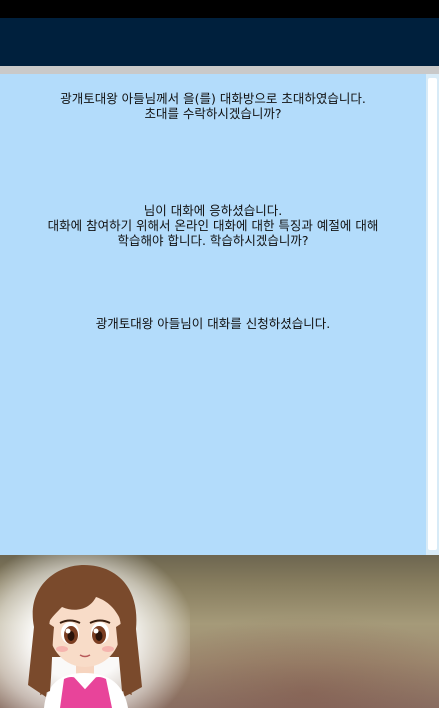 The width and height of the screenshot is (439, 708). Describe the element at coordinates (213, 210) in the screenshot. I see `message-line: 님이 대화에 응하셨습니다.` at that location.